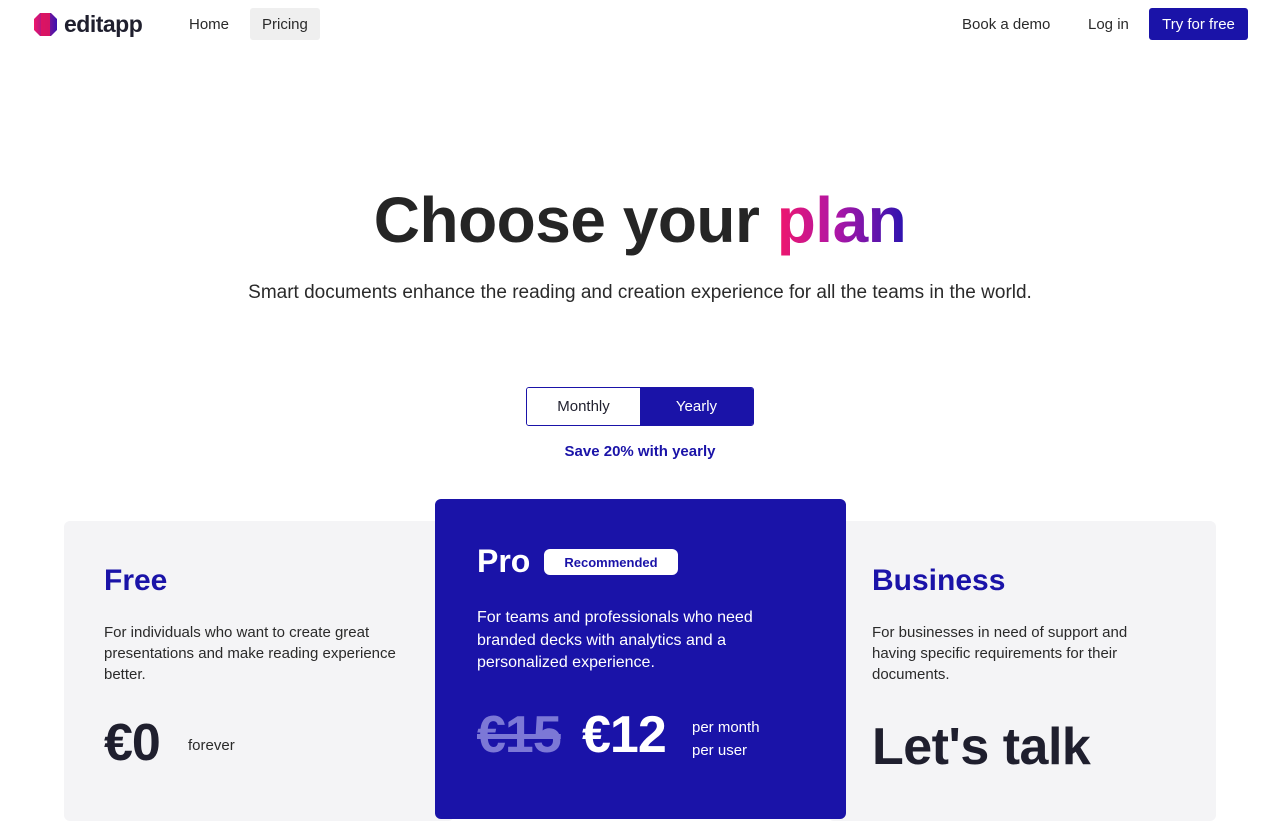 This screenshot has height=821, width=1280. What do you see at coordinates (726, 739) in the screenshot?
I see `plan-price-unit: per month per user` at bounding box center [726, 739].